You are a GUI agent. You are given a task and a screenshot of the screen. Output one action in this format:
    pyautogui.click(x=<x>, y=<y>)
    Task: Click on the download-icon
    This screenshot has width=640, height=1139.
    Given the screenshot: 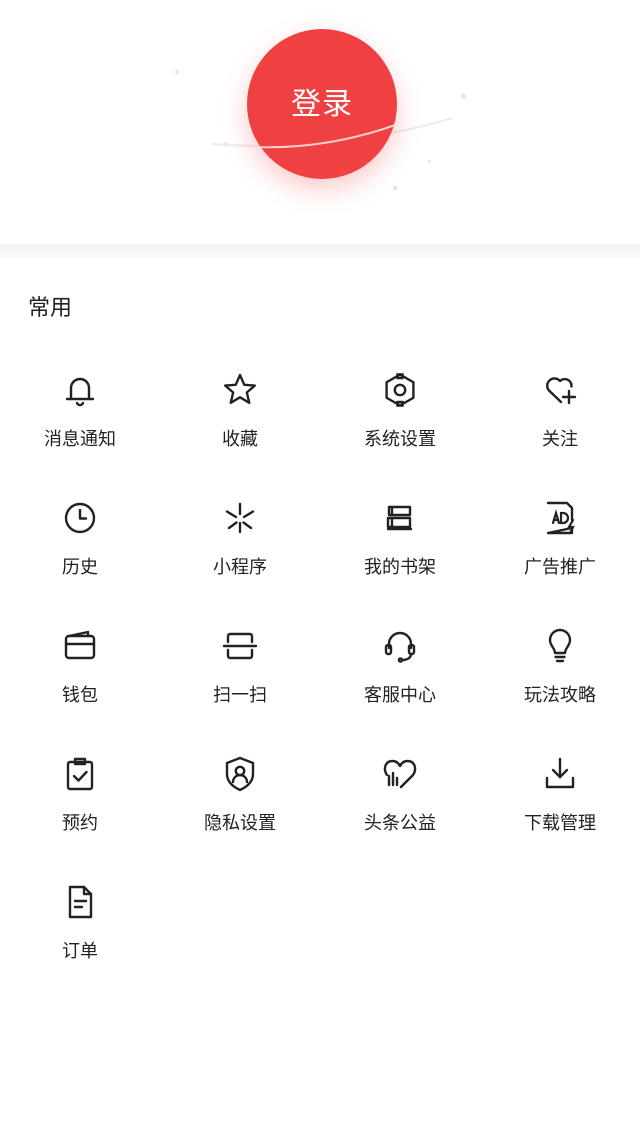 What is the action you would take?
    pyautogui.click(x=560, y=774)
    